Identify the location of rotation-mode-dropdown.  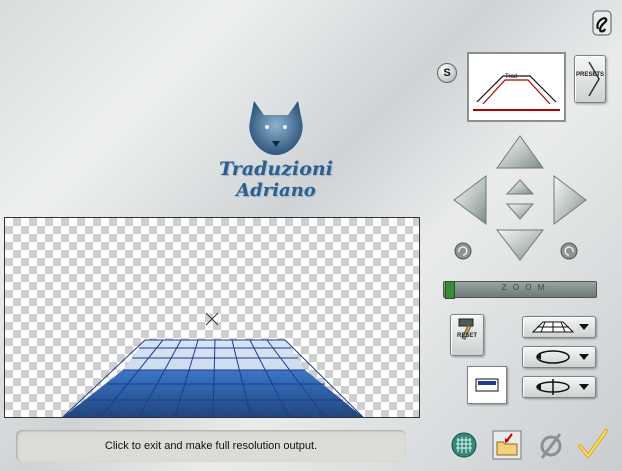
(559, 357).